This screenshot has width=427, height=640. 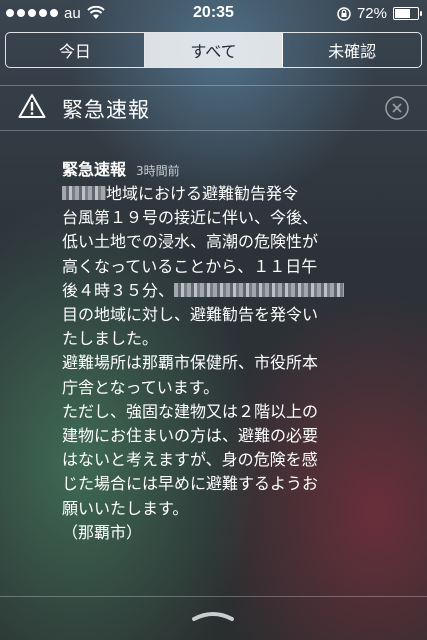 I want to click on body-line: はないと考えますが、身の危険を感, so click(x=190, y=460).